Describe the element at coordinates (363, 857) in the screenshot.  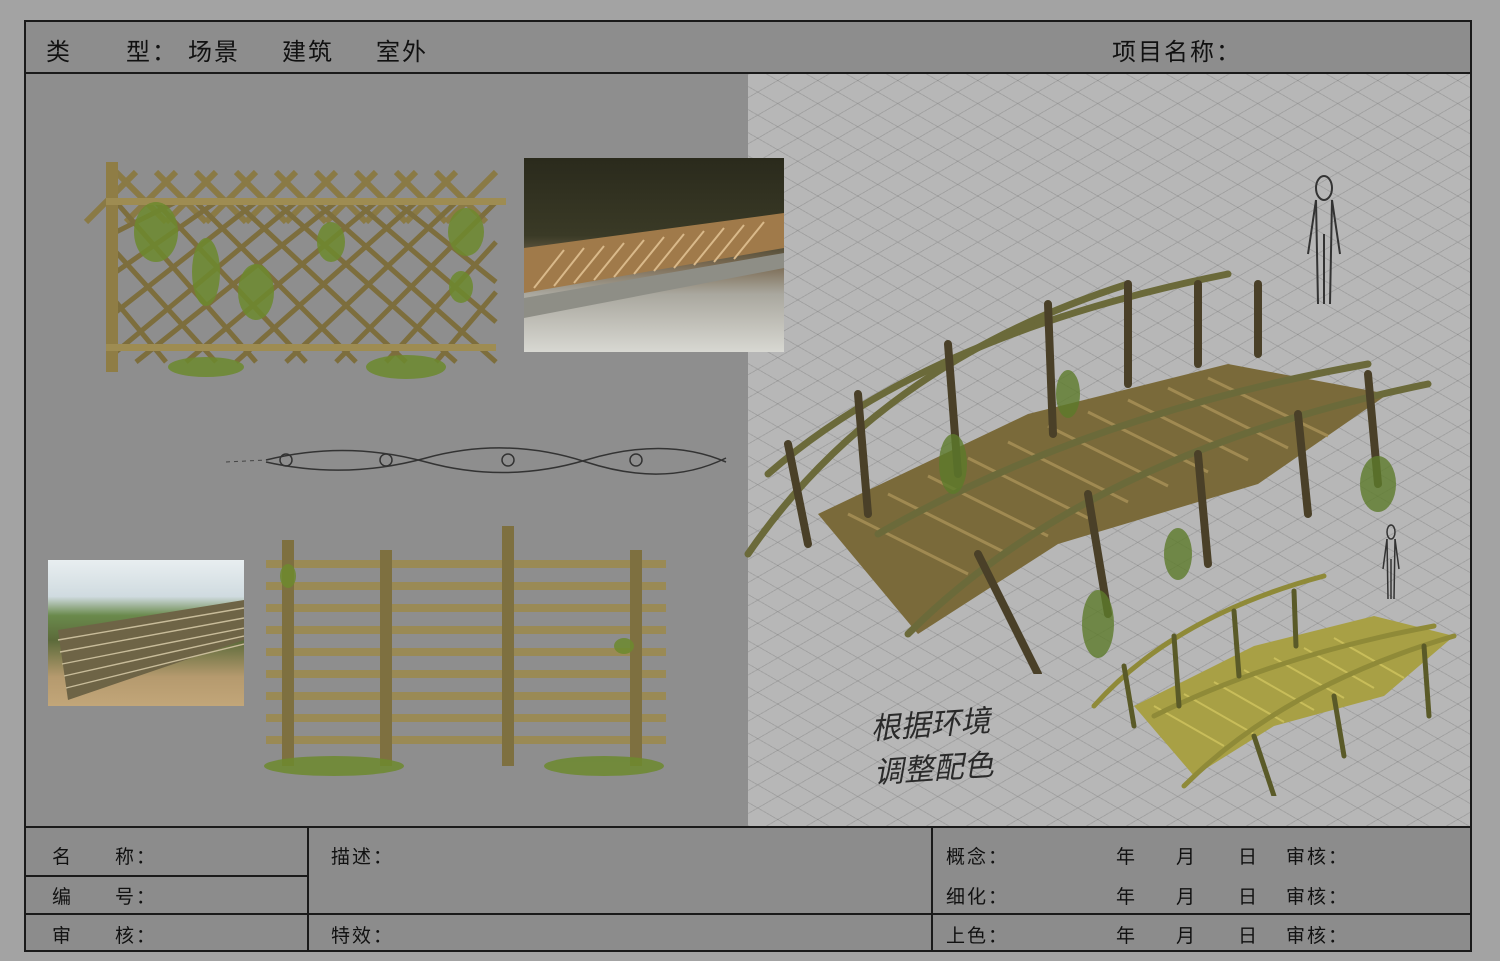
I see `footer-description-label: 描述：` at that location.